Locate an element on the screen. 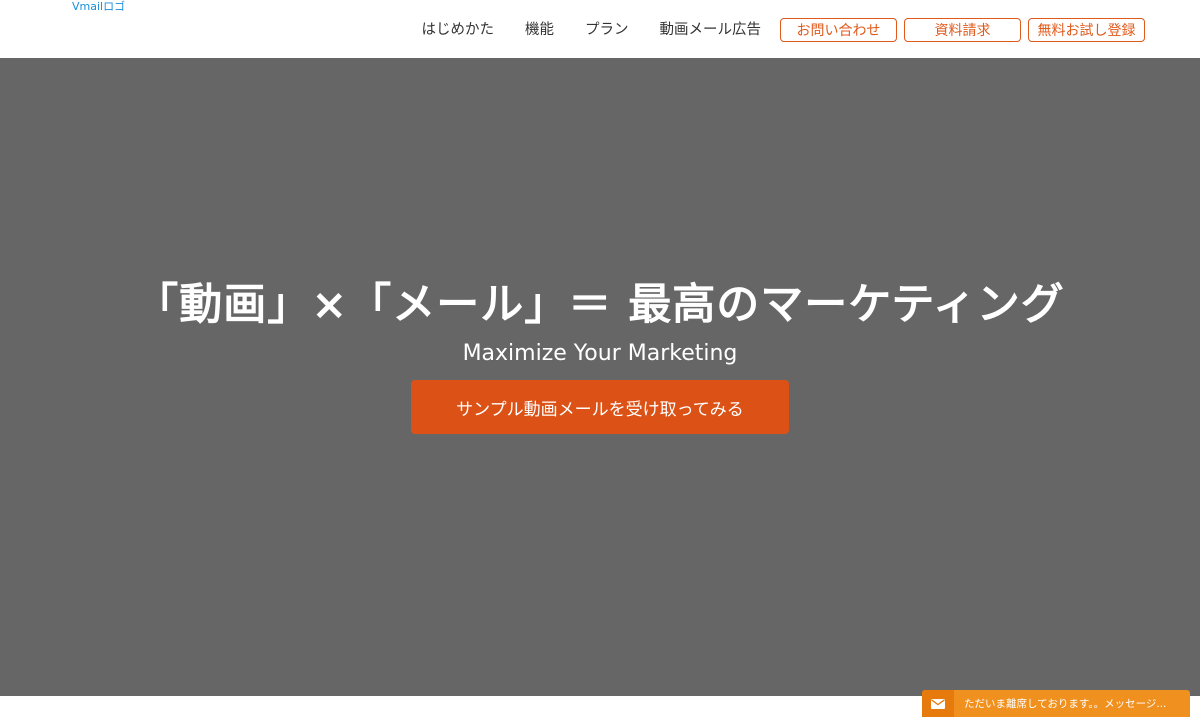  nav-link-getting-started: はじめかた is located at coordinates (458, 30).